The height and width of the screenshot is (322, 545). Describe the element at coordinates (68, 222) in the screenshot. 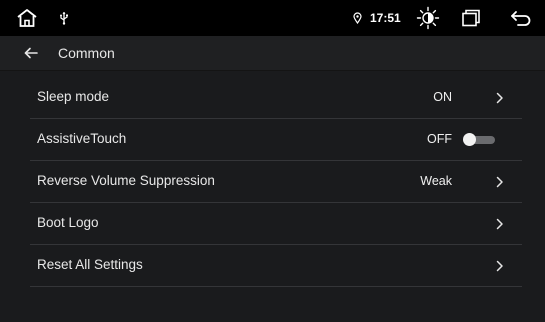

I see `setting-label: Boot Logo` at that location.